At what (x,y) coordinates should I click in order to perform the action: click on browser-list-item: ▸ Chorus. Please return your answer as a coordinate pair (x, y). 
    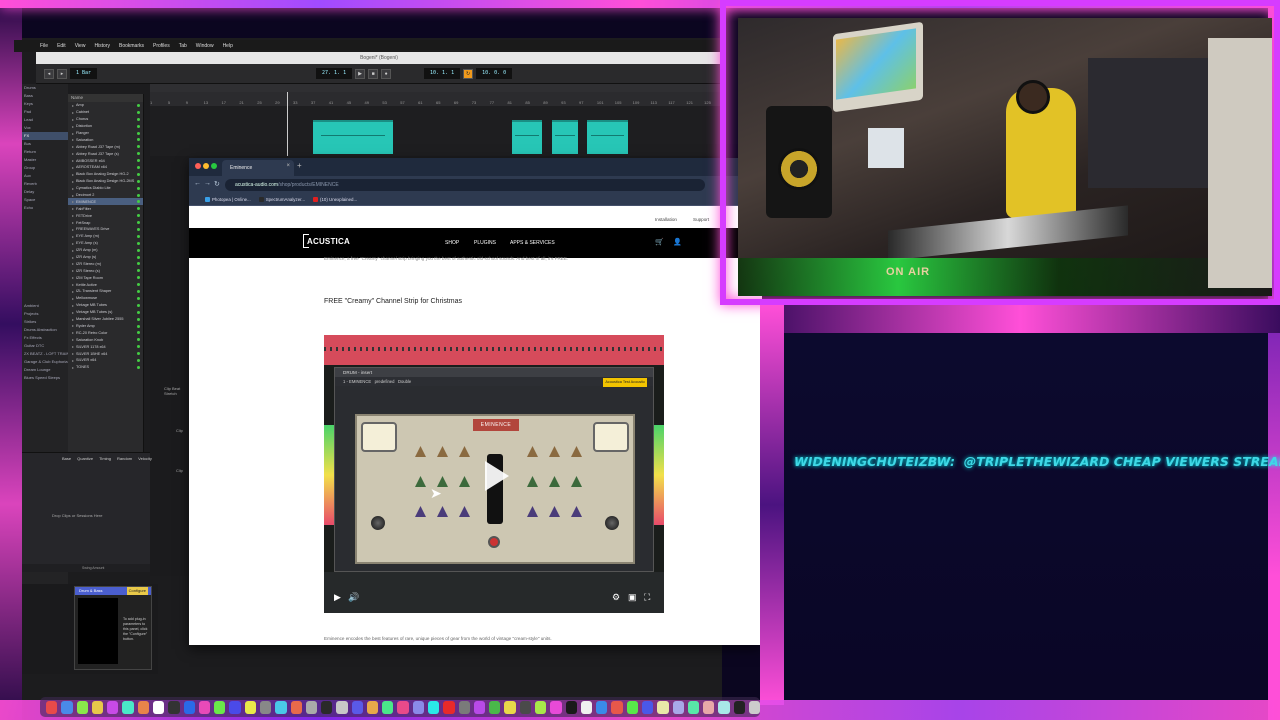
    Looking at the image, I should click on (105, 119).